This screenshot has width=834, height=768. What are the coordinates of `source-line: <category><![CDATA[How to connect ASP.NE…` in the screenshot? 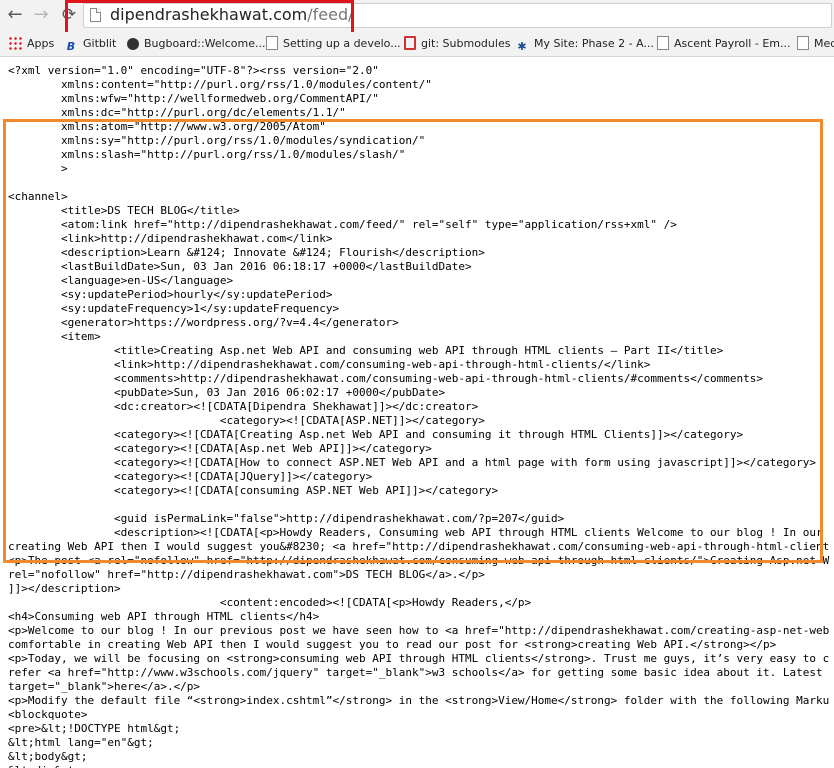 It's located at (412, 462).